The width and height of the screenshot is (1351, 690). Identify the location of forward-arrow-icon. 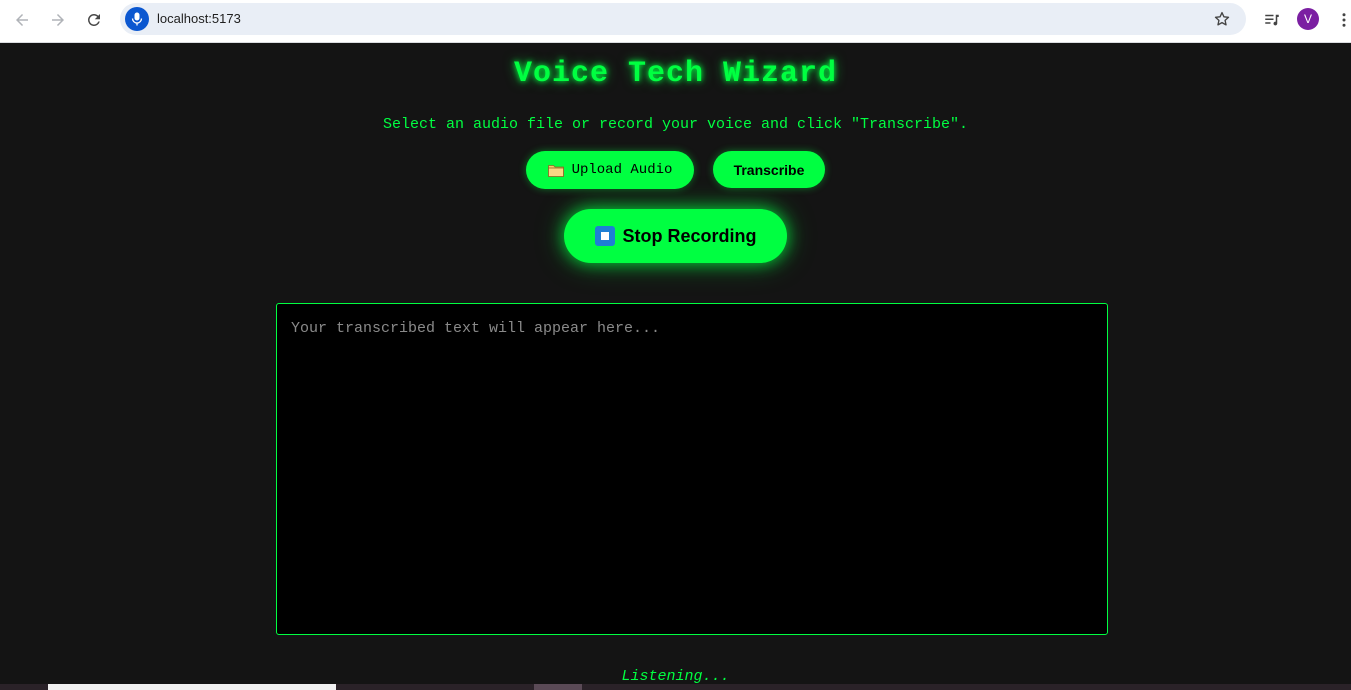
(58, 20).